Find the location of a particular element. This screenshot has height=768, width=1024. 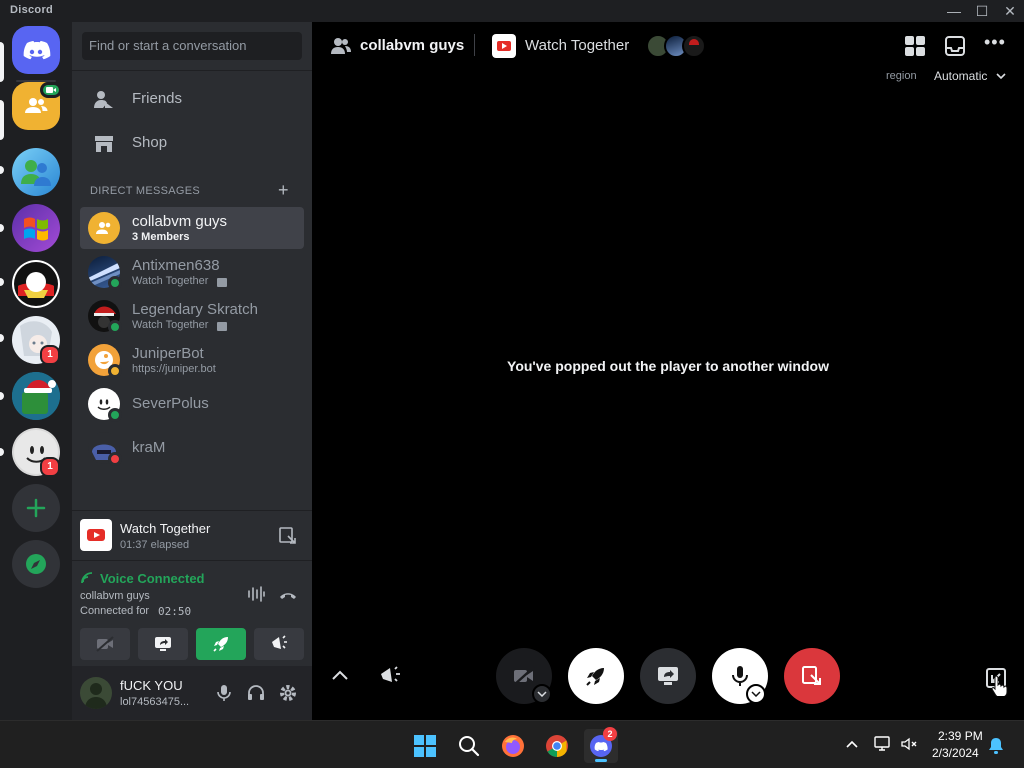

search-button is located at coordinates (469, 746).